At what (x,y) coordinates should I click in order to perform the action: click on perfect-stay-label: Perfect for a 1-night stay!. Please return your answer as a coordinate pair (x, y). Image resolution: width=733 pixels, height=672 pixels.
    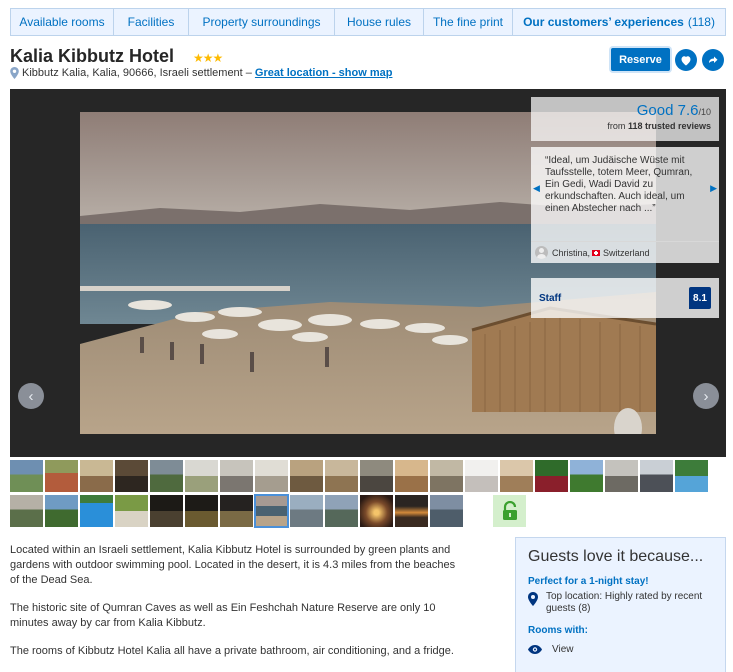
    Looking at the image, I should click on (588, 581).